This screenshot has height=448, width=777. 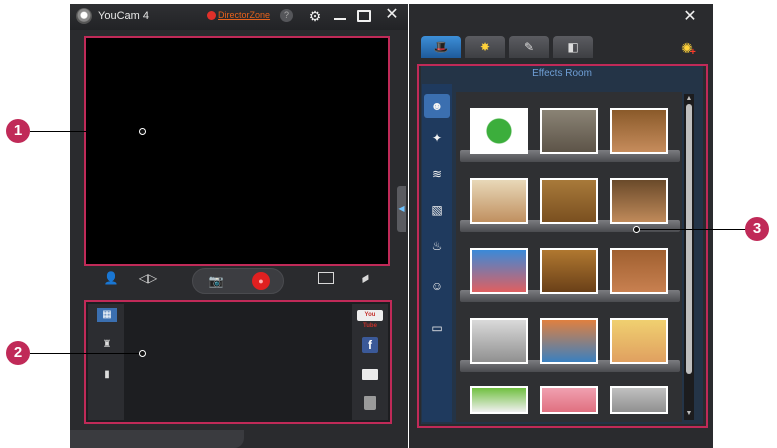 I want to click on face-tracking-icon: 👤, so click(x=111, y=278).